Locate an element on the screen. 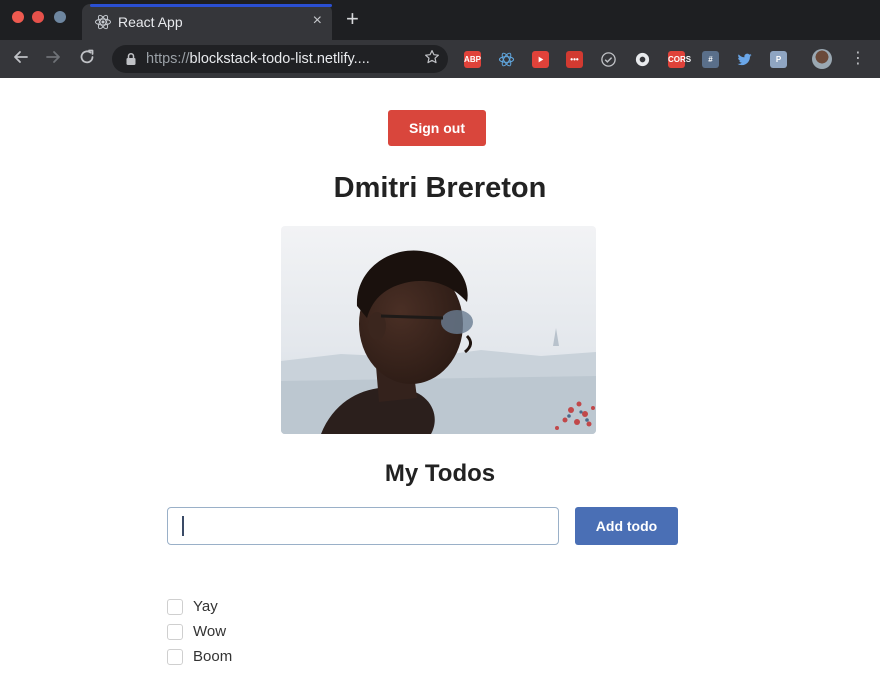 The image size is (880, 696). profile-photo is located at coordinates (438, 330).